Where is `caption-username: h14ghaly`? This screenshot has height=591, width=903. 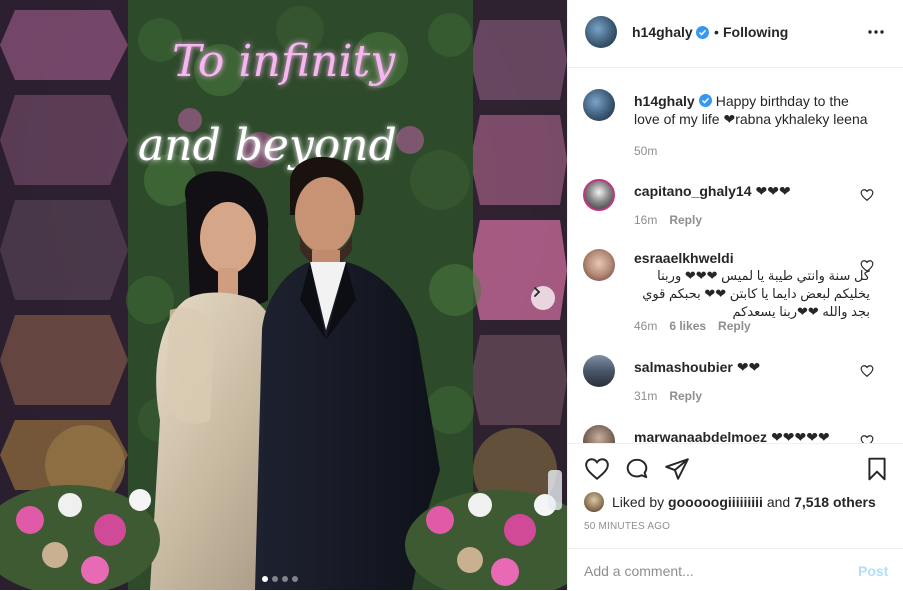 caption-username: h14ghaly is located at coordinates (664, 101).